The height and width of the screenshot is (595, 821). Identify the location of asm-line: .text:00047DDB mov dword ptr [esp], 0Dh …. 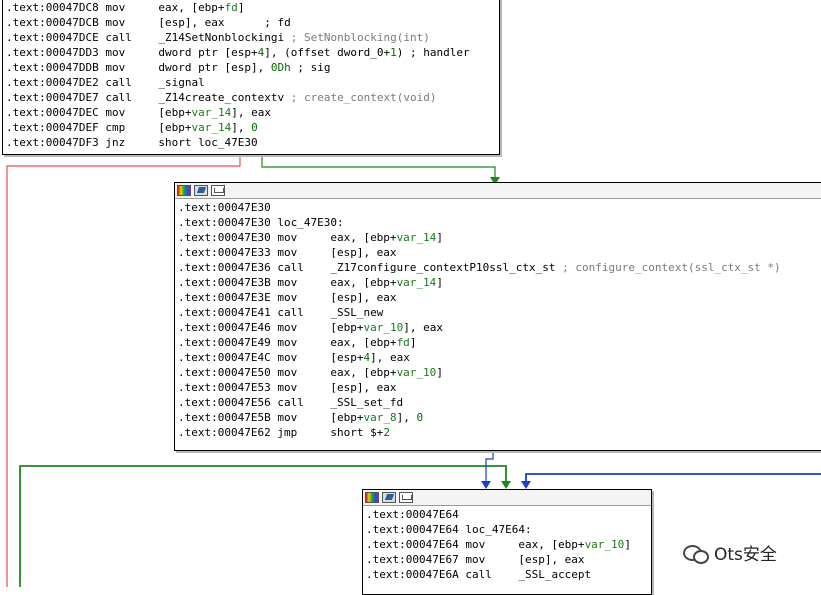
(252, 67).